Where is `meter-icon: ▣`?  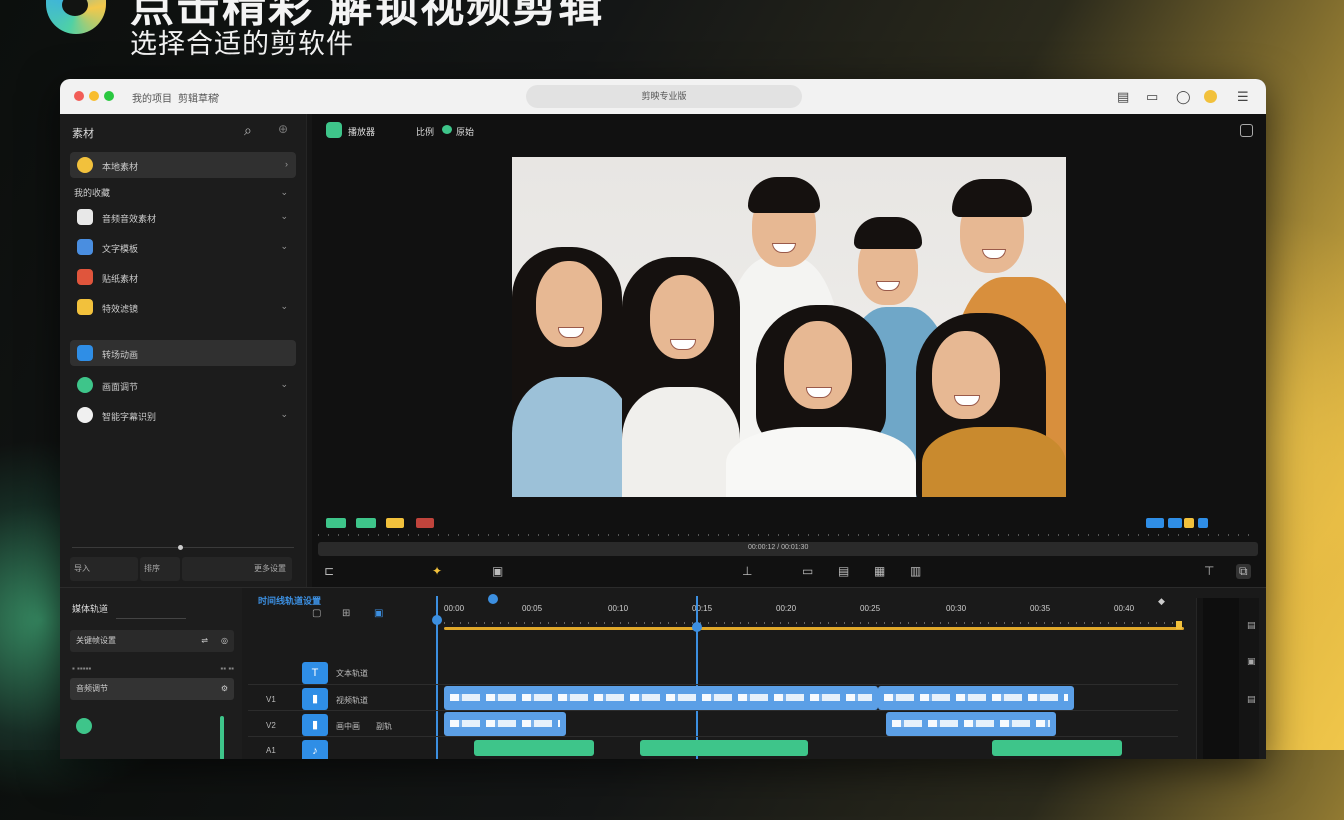 meter-icon: ▣ is located at coordinates (1251, 661).